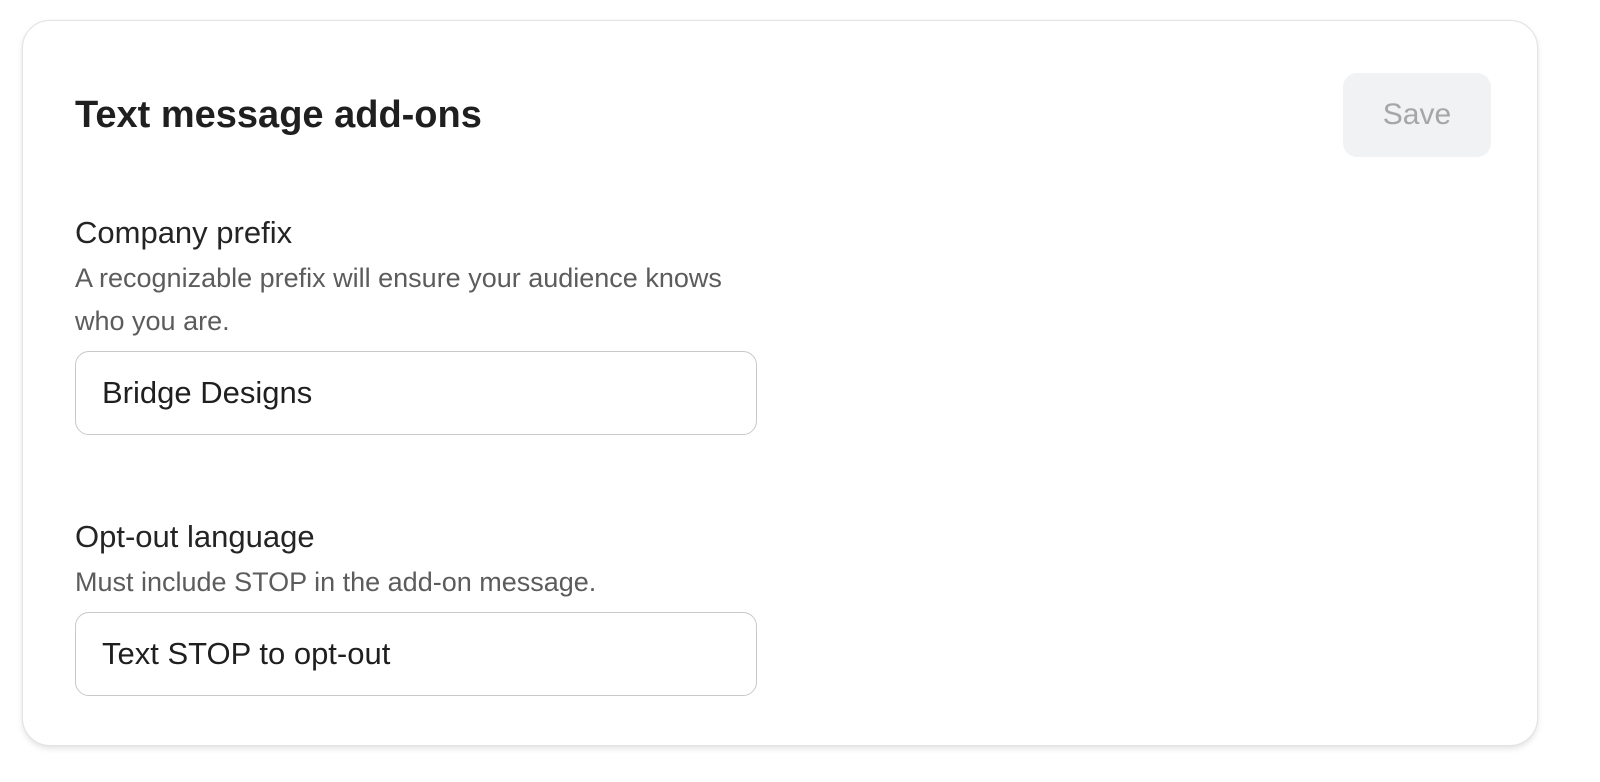  I want to click on opt-out-language-help: Must include STOP in the add-on message., so click(336, 582).